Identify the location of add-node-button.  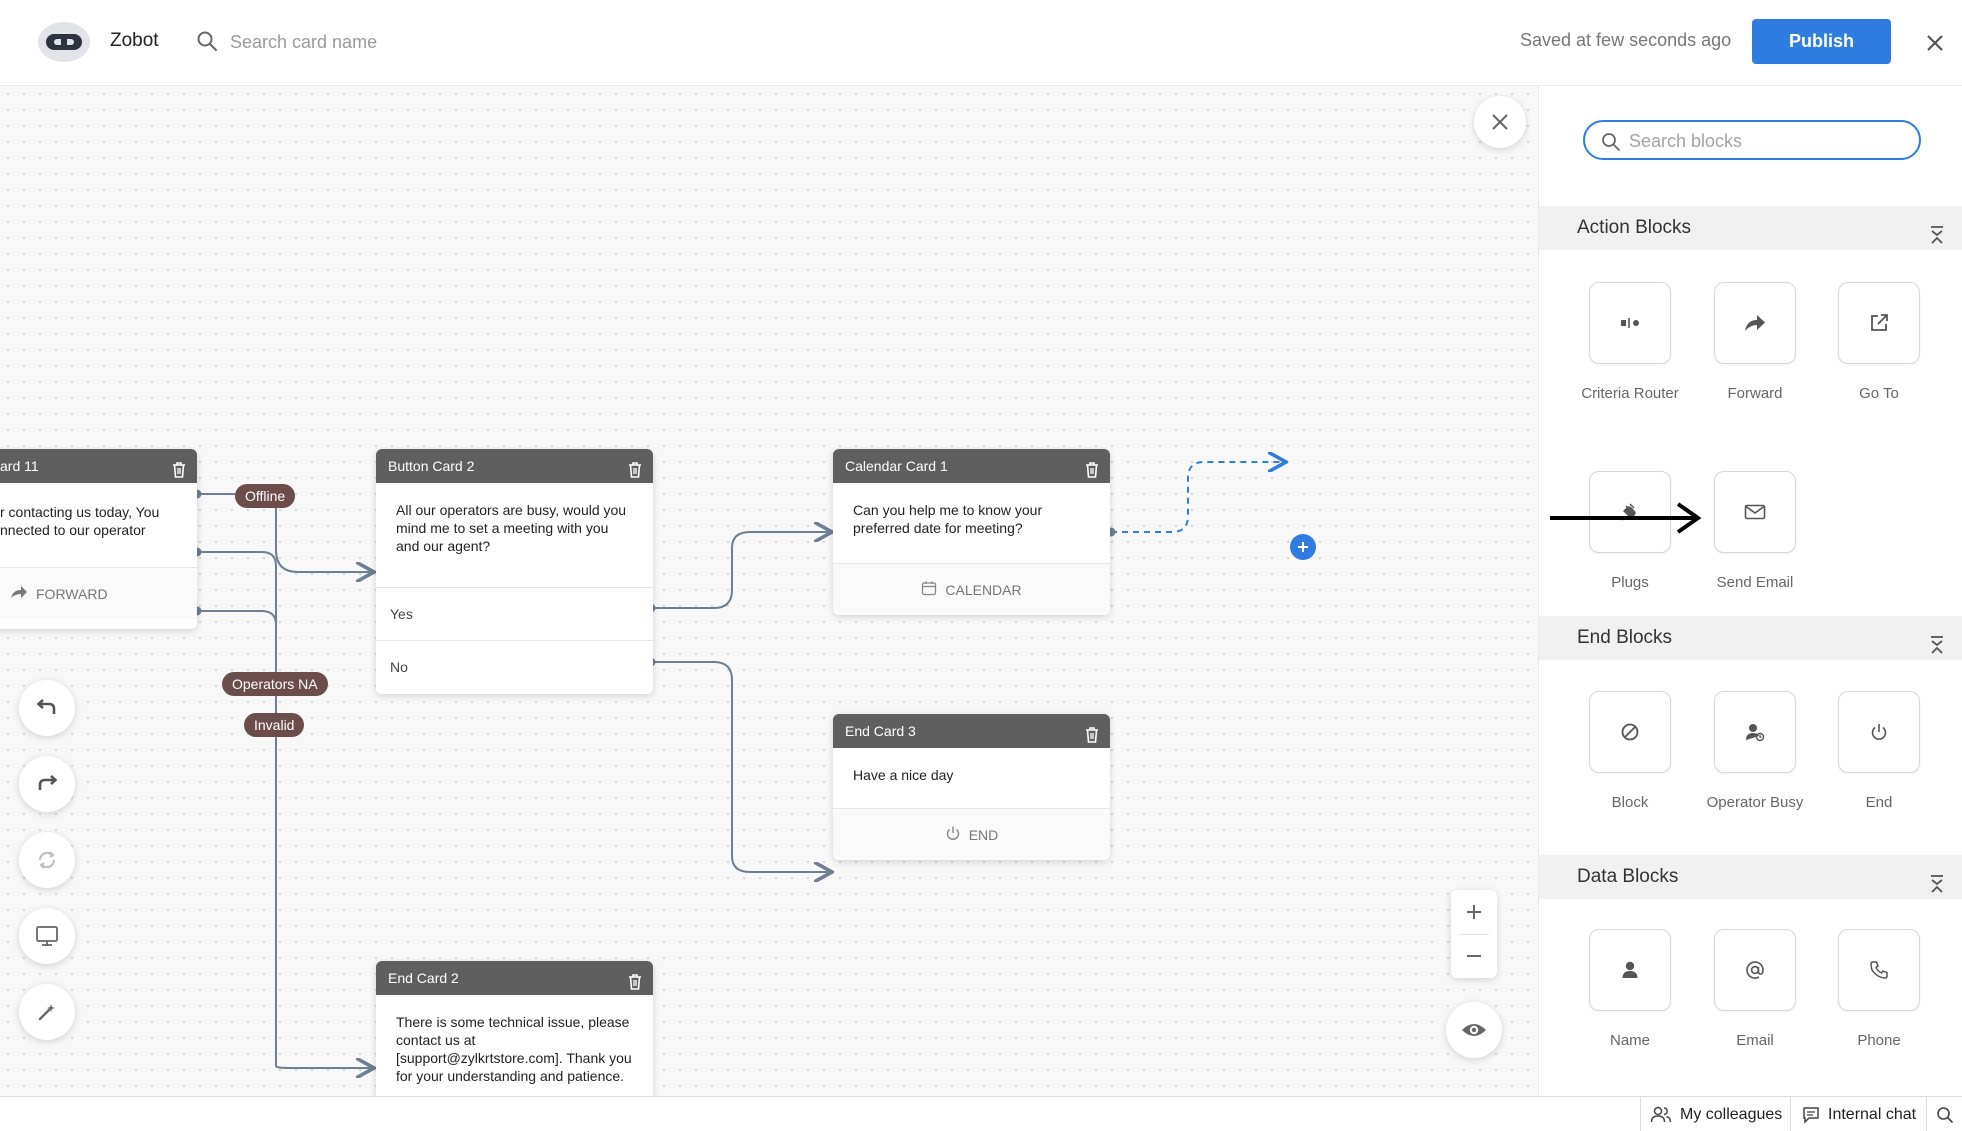
(1303, 547).